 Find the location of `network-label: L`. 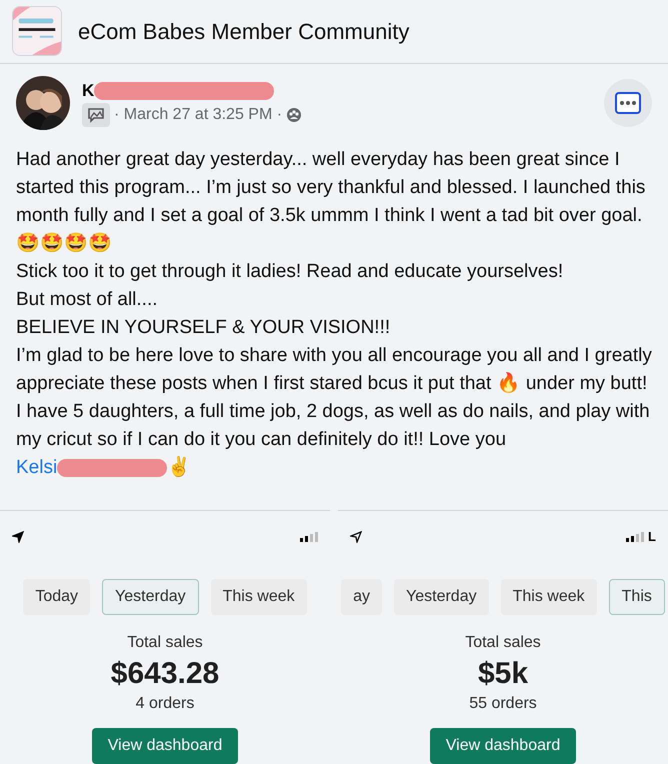

network-label: L is located at coordinates (652, 537).